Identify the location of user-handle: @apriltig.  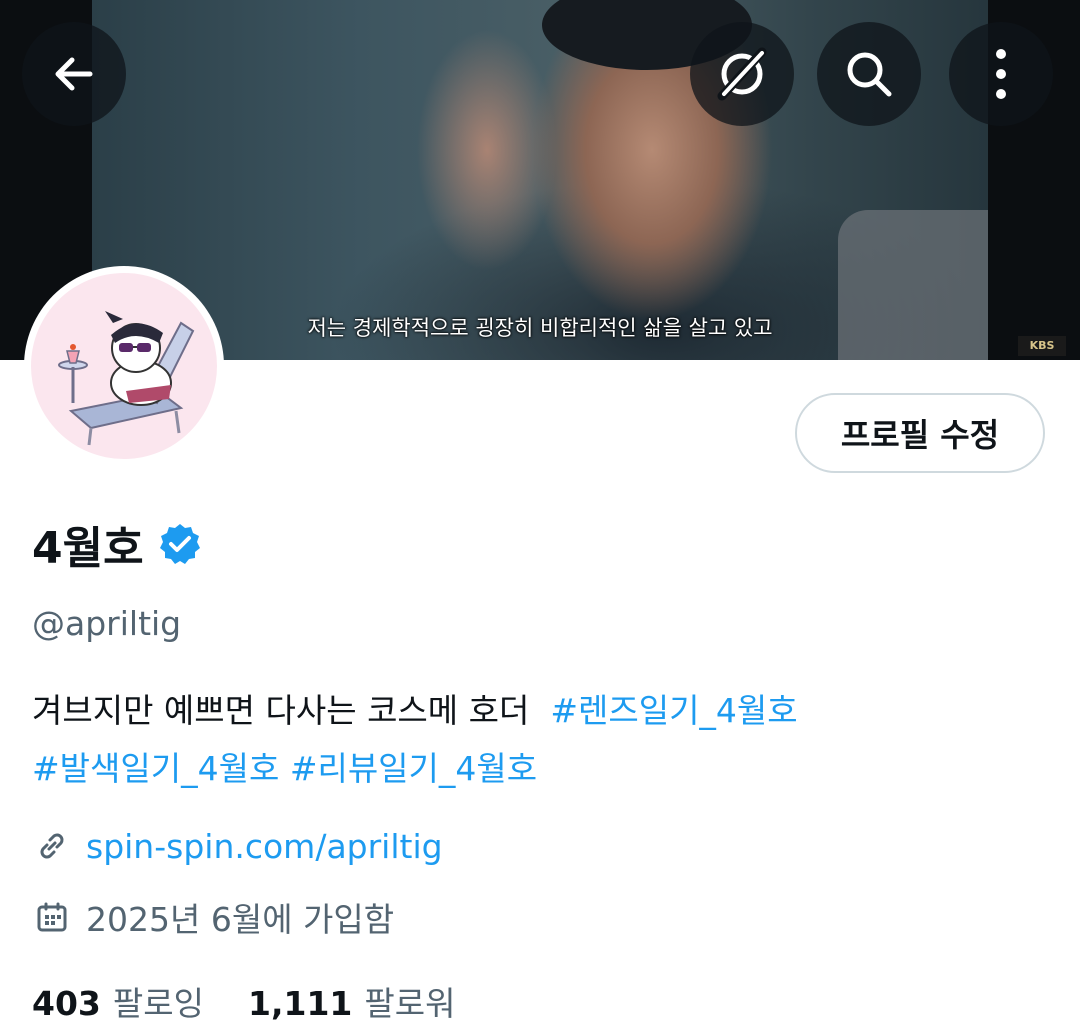
(107, 623).